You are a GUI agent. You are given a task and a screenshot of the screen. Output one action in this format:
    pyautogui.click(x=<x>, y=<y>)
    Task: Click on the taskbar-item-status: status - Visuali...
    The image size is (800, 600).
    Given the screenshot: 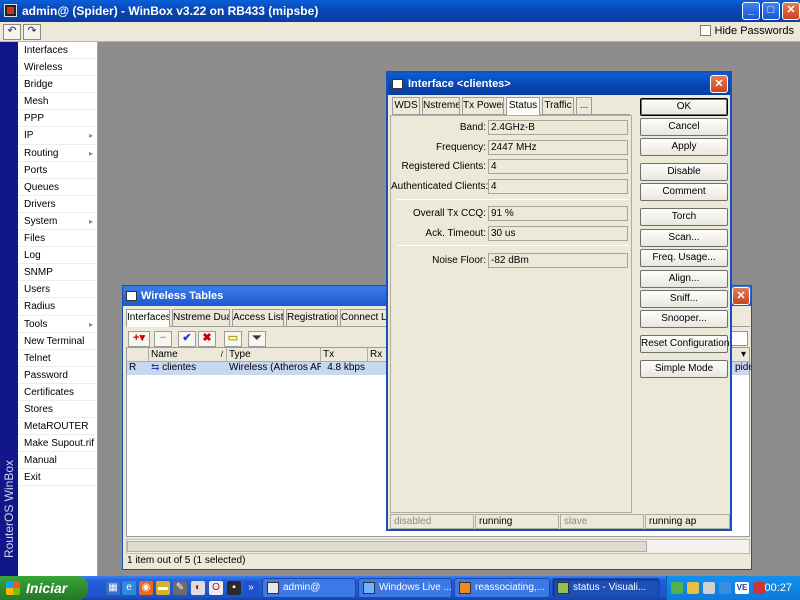 What is the action you would take?
    pyautogui.click(x=606, y=588)
    